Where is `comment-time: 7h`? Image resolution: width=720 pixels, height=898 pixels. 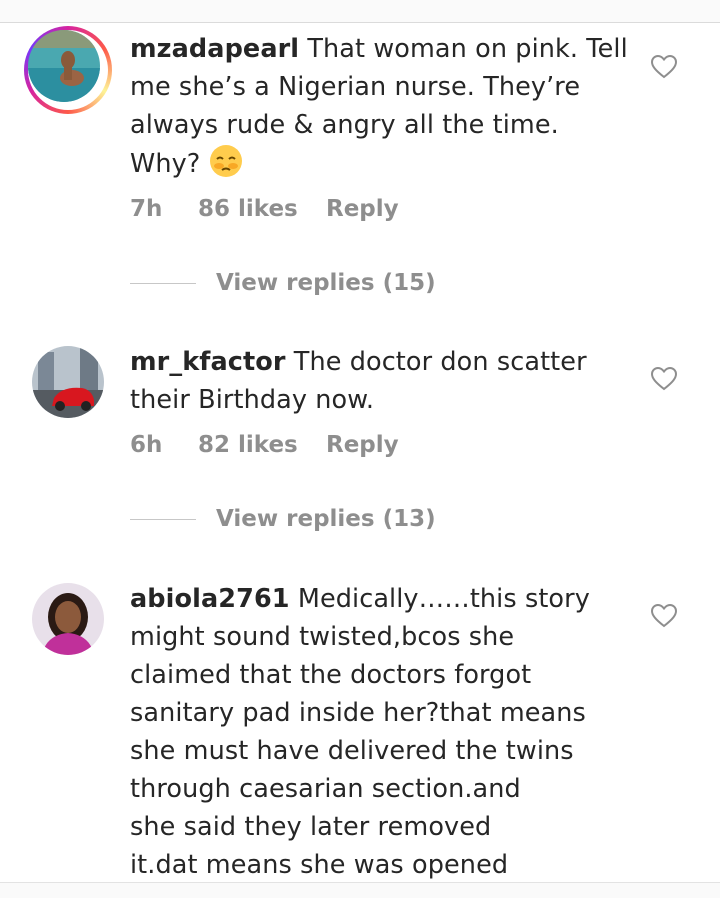
comment-time: 7h is located at coordinates (146, 209).